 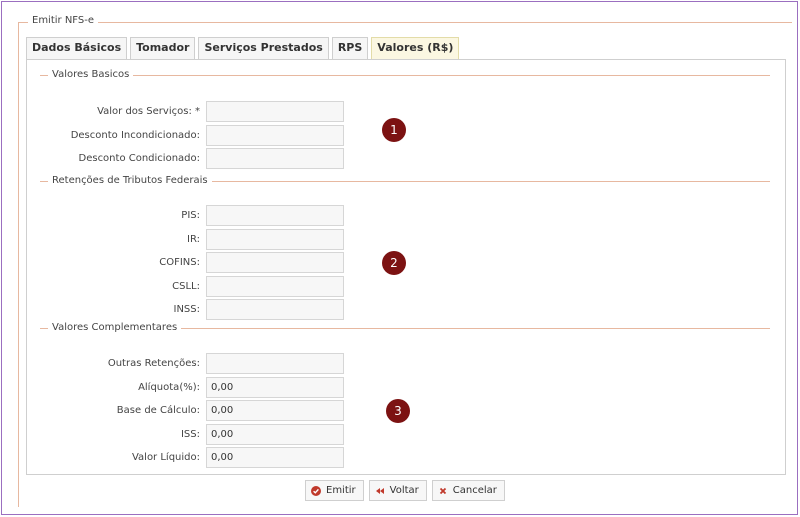 What do you see at coordinates (179, 262) in the screenshot?
I see `cofins-label: COFINS:` at bounding box center [179, 262].